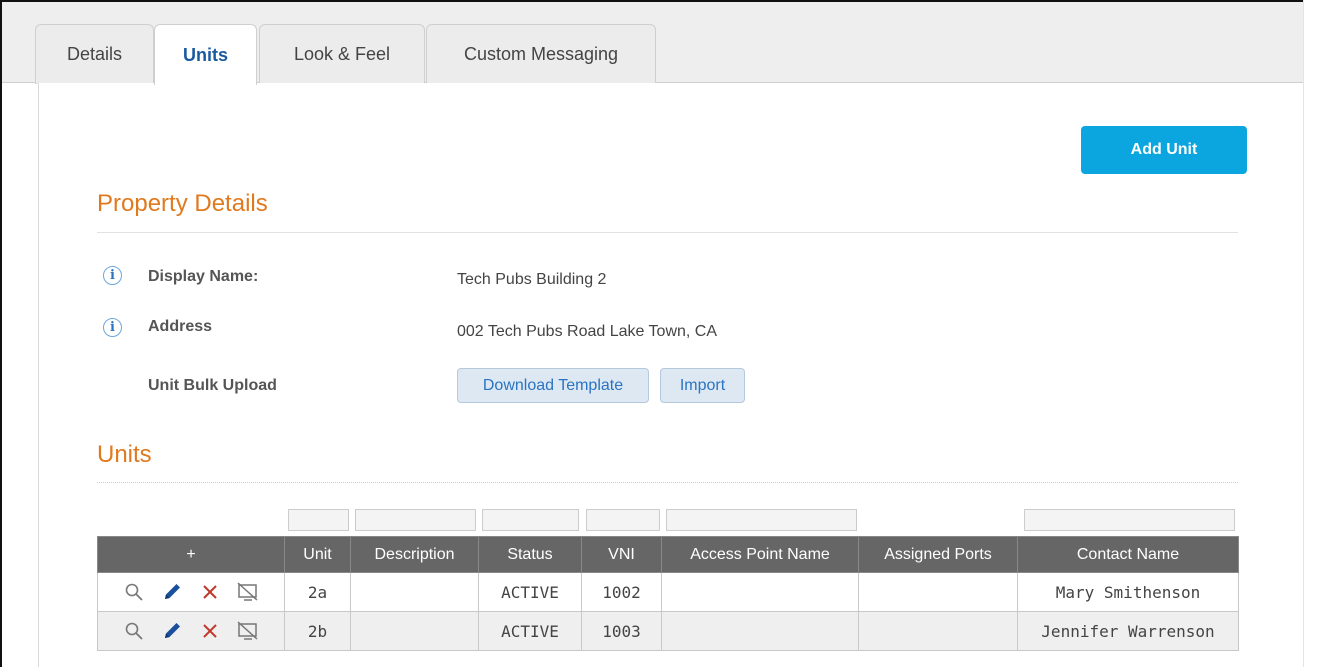 The height and width of the screenshot is (667, 1317). Describe the element at coordinates (415, 520) in the screenshot. I see `filter-description` at that location.